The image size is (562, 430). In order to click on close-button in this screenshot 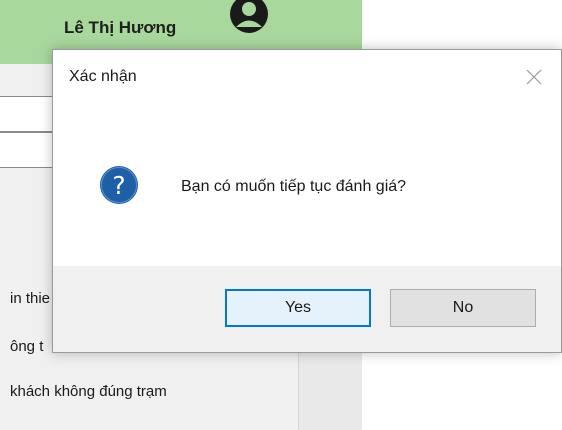, I will do `click(534, 77)`.